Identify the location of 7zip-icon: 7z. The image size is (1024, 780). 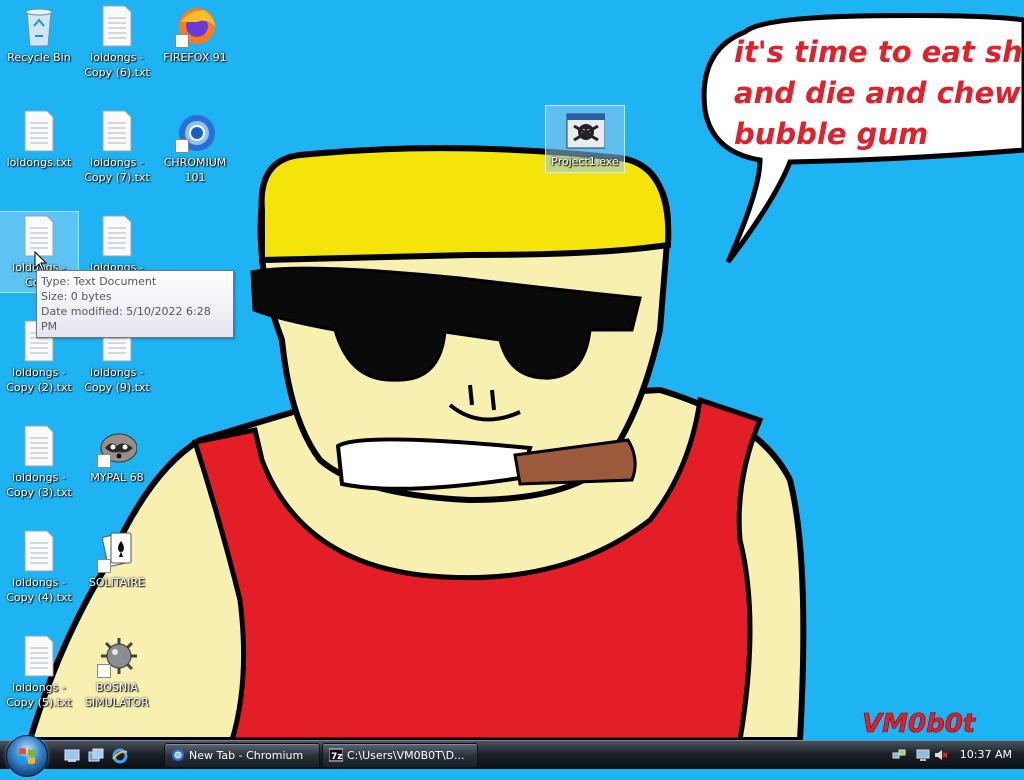
(336, 755).